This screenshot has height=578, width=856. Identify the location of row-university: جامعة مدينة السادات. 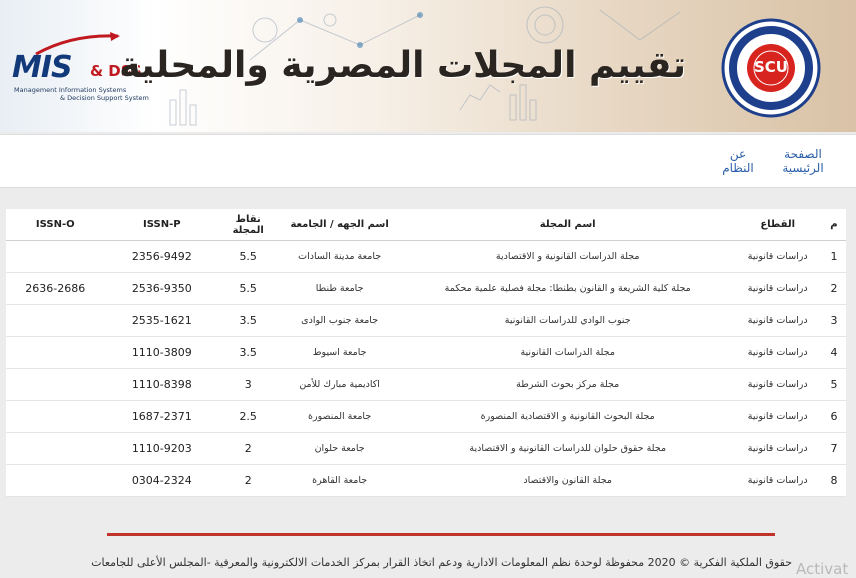
(339, 256).